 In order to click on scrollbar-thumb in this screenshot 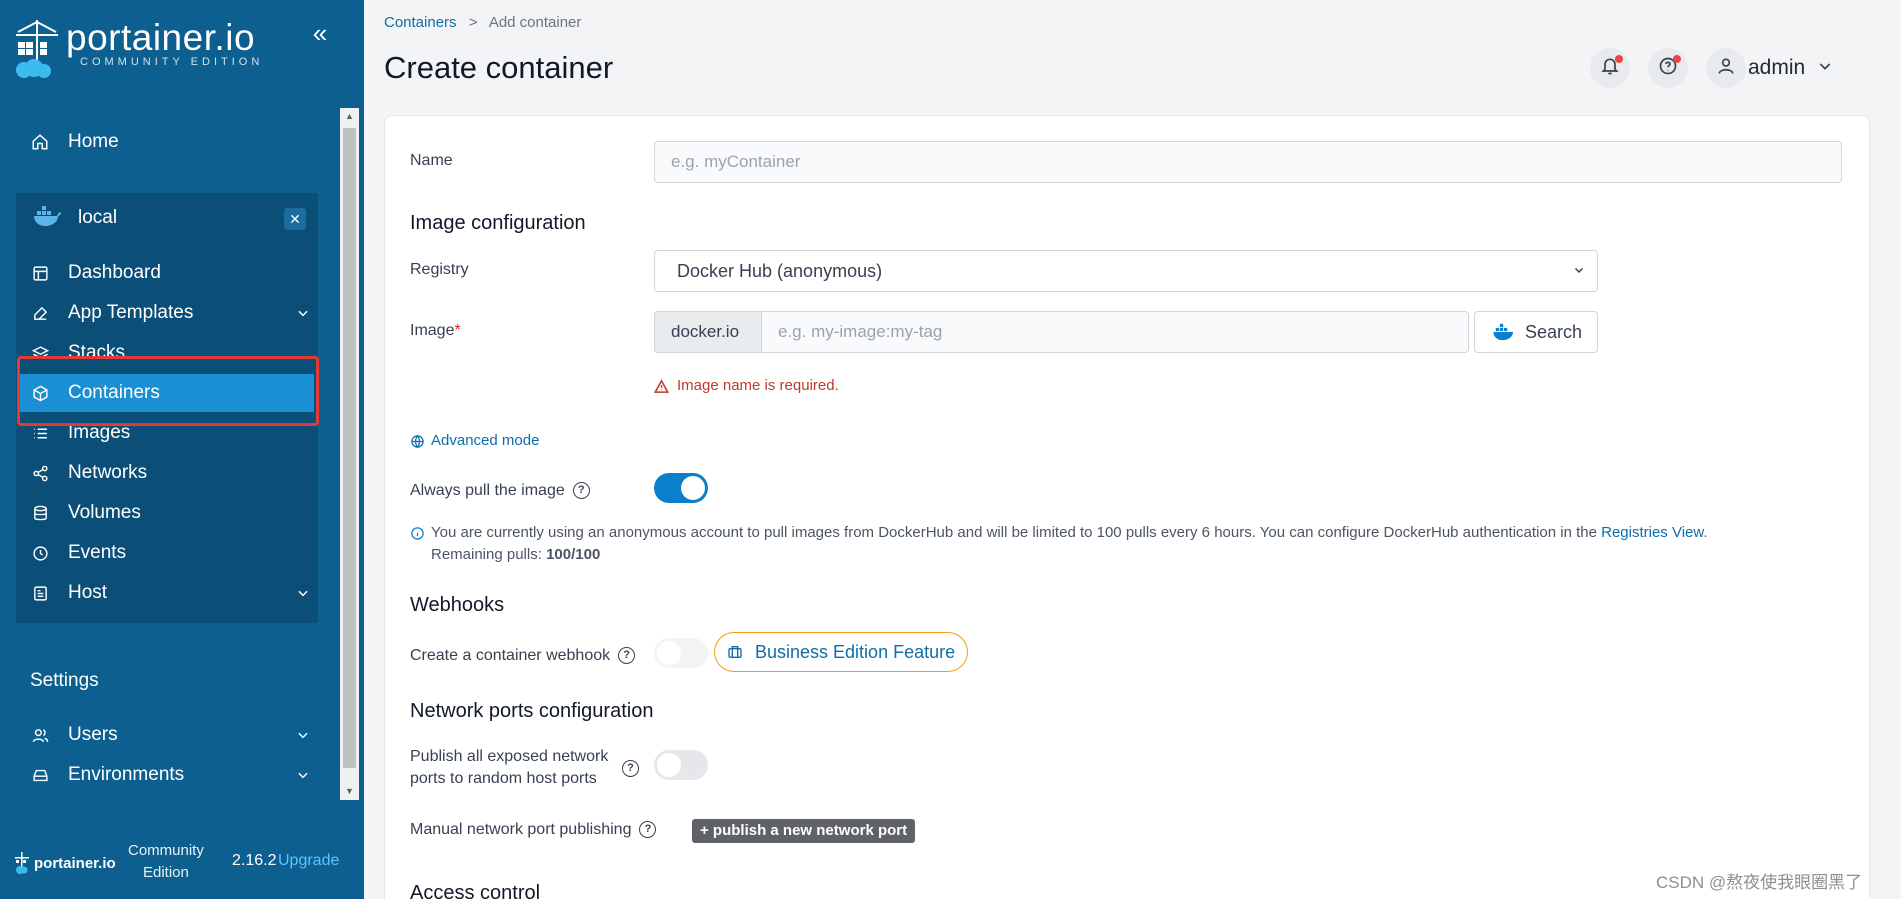, I will do `click(349, 448)`.